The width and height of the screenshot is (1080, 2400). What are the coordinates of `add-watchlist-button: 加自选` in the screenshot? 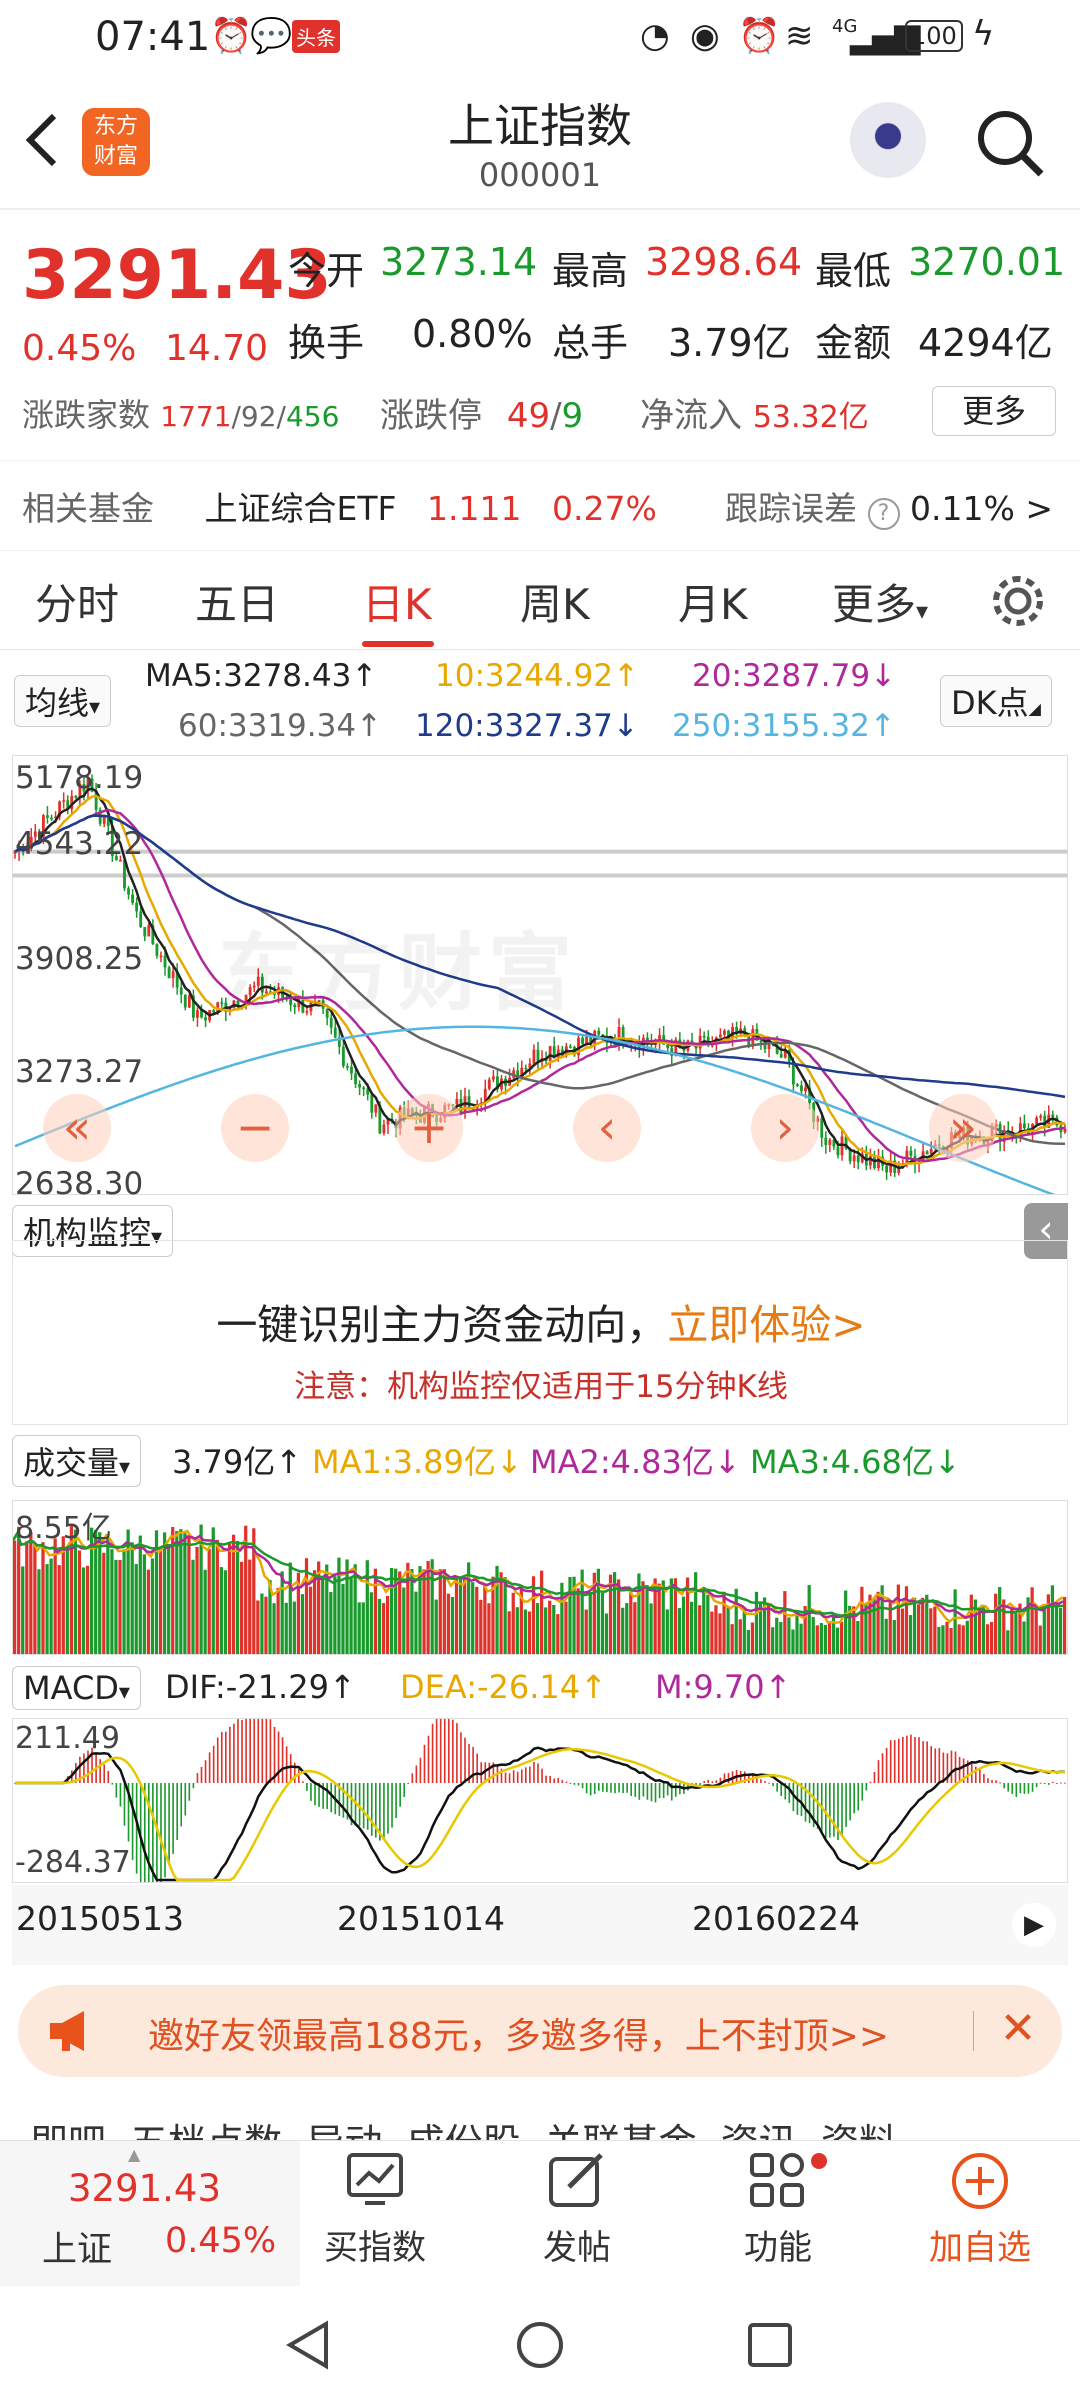 It's located at (980, 2210).